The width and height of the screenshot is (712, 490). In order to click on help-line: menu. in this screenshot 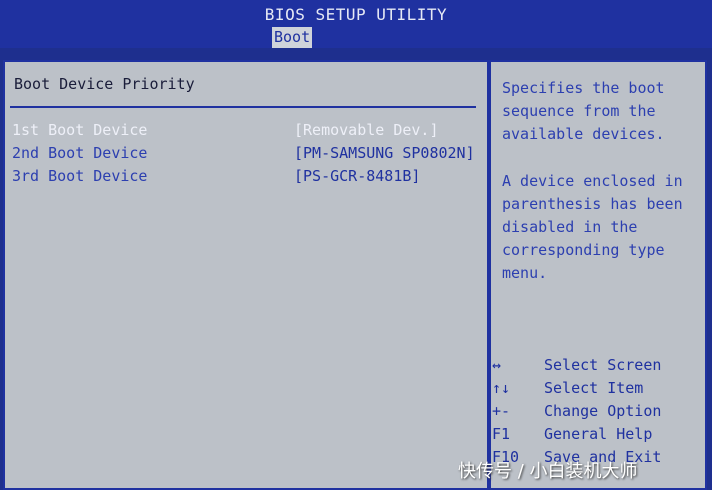, I will do `click(525, 273)`.